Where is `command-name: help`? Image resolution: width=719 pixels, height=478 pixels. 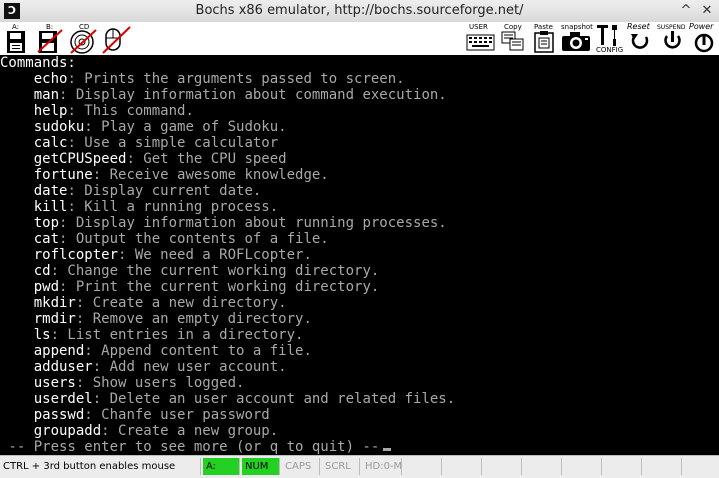 command-name: help is located at coordinates (50, 111).